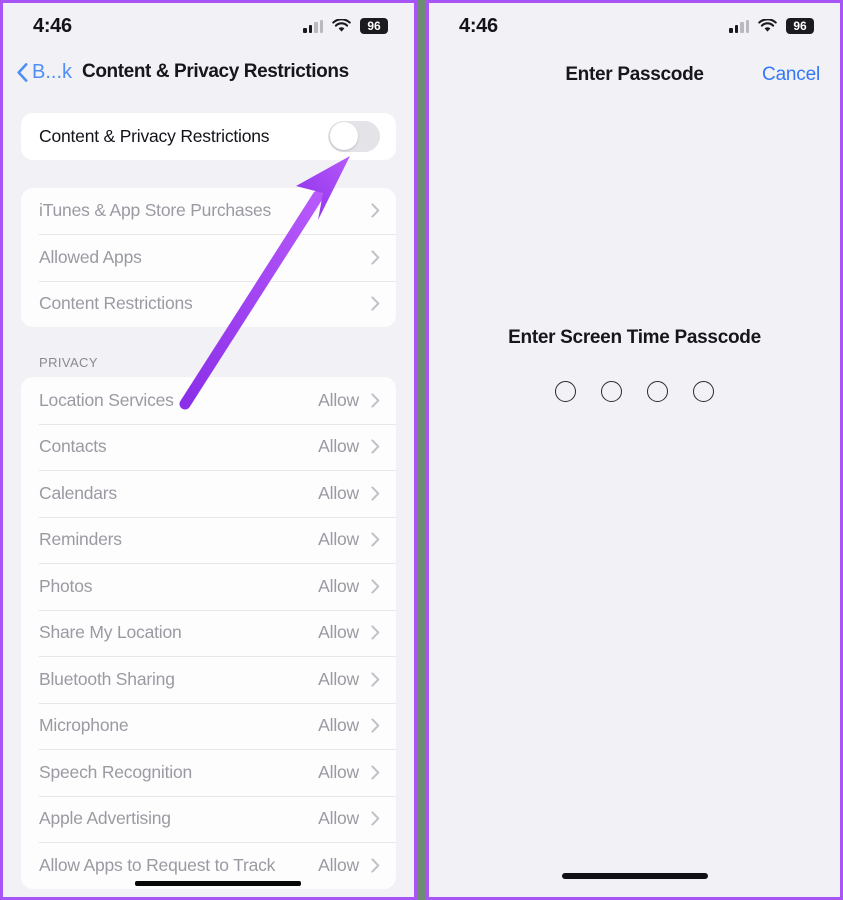  Describe the element at coordinates (84, 725) in the screenshot. I see `row-label: Microphone` at that location.